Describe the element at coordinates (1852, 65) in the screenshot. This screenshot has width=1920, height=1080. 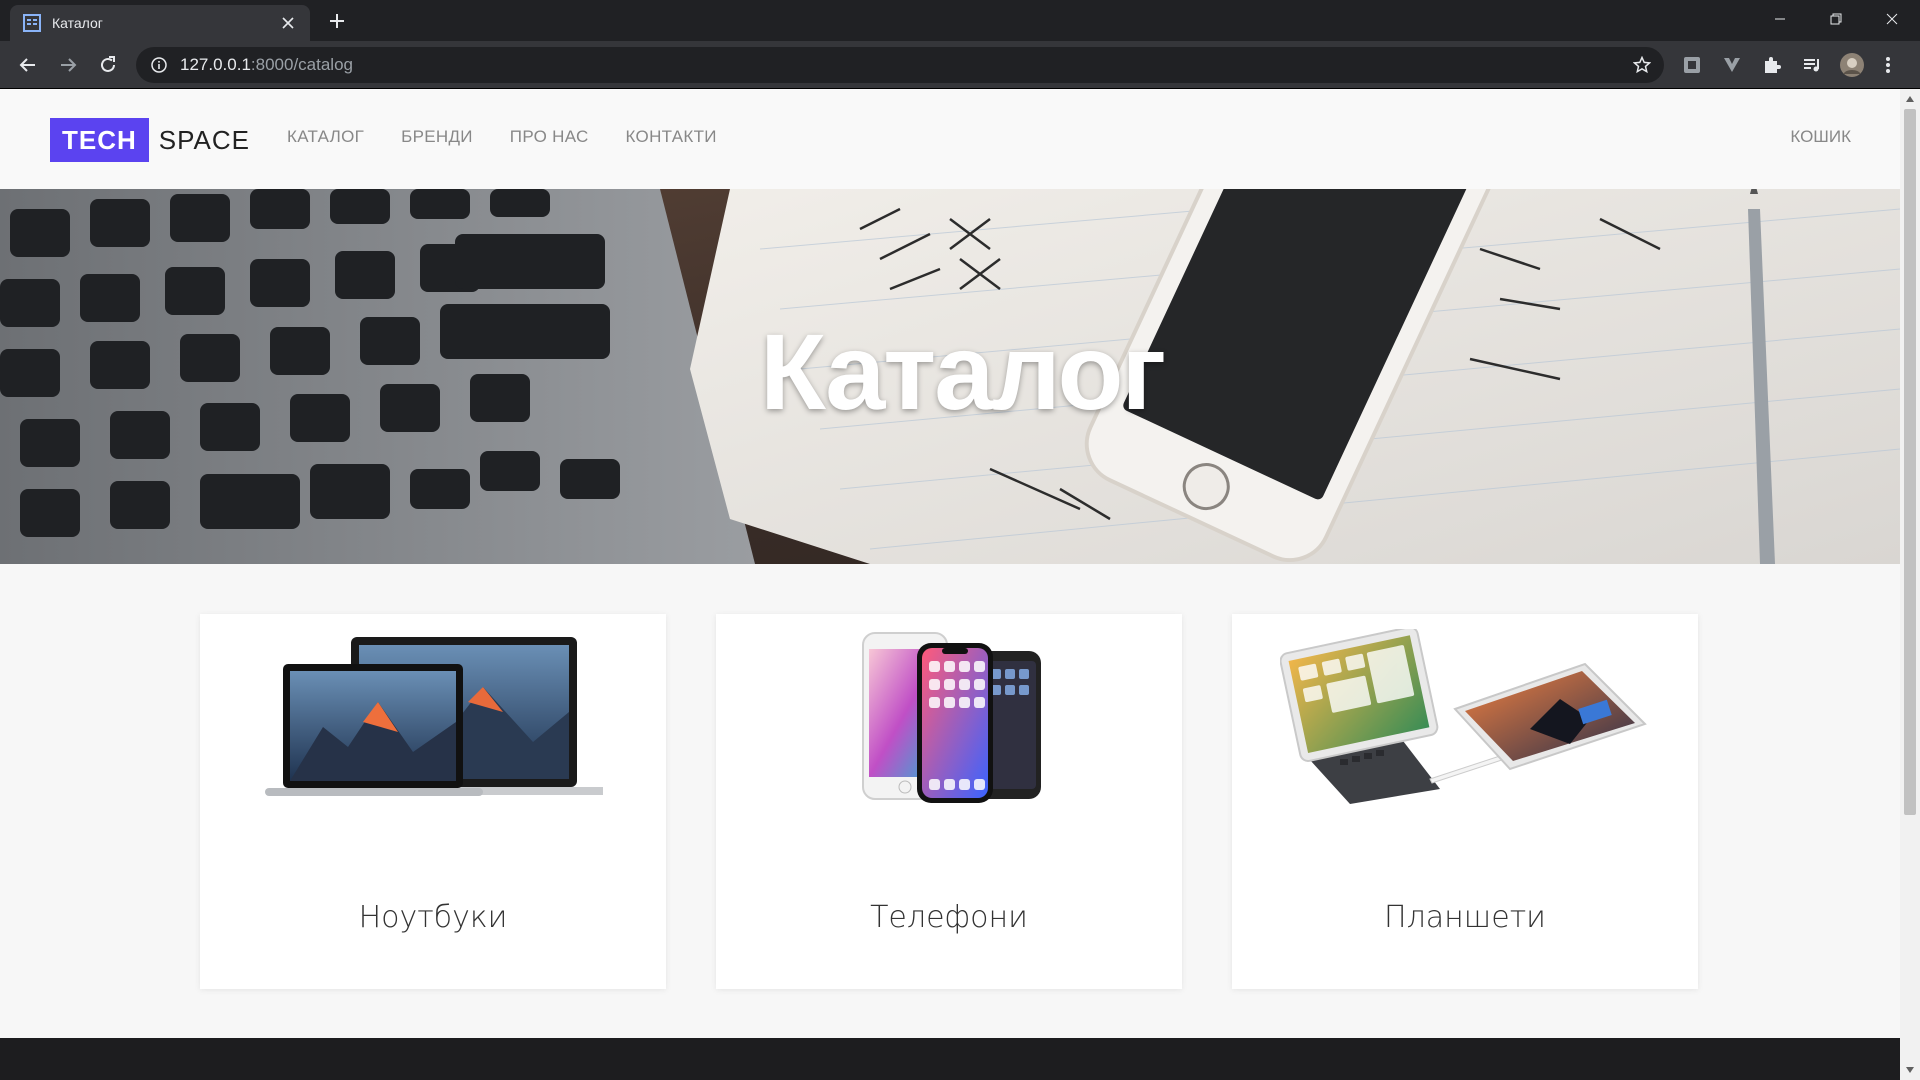
I see `profile-avatar` at that location.